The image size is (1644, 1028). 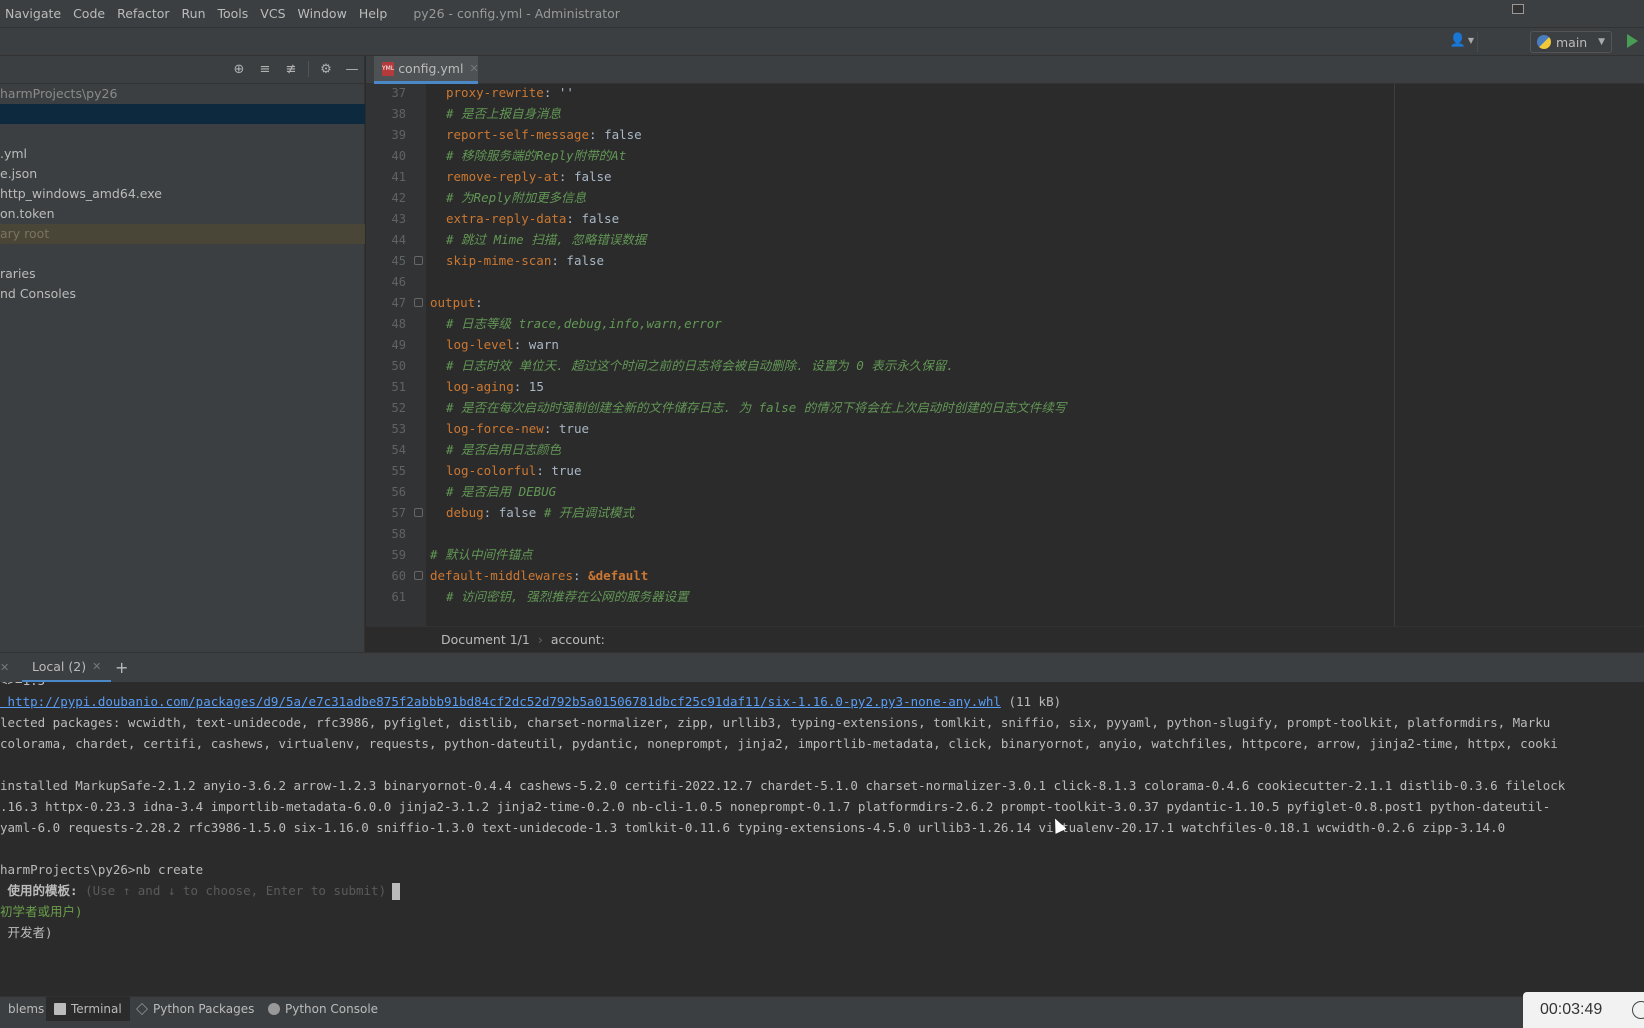 I want to click on expand-all-icon: ≡, so click(x=265, y=69).